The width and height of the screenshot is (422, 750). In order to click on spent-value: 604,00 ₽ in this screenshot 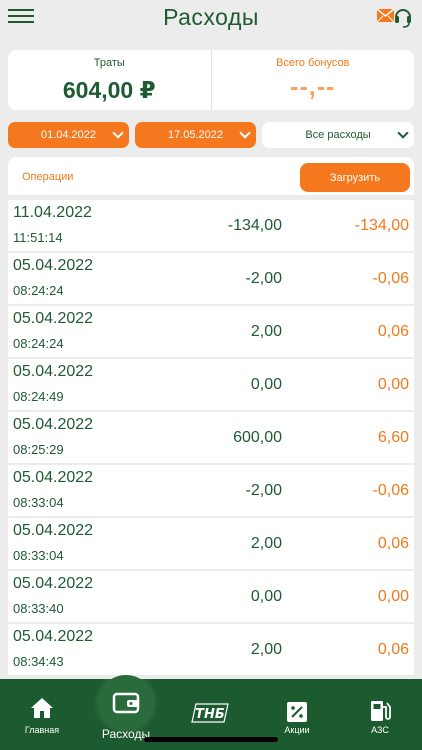, I will do `click(109, 90)`.